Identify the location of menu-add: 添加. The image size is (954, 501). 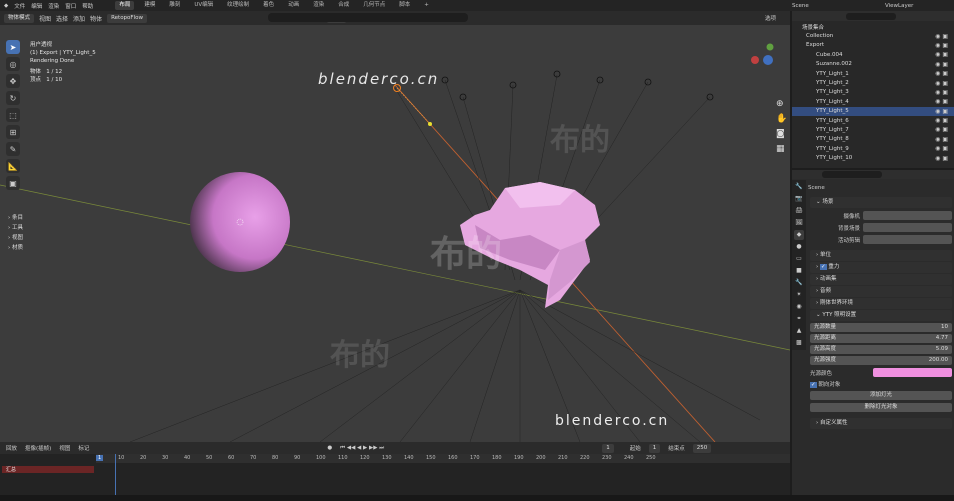
(79, 18).